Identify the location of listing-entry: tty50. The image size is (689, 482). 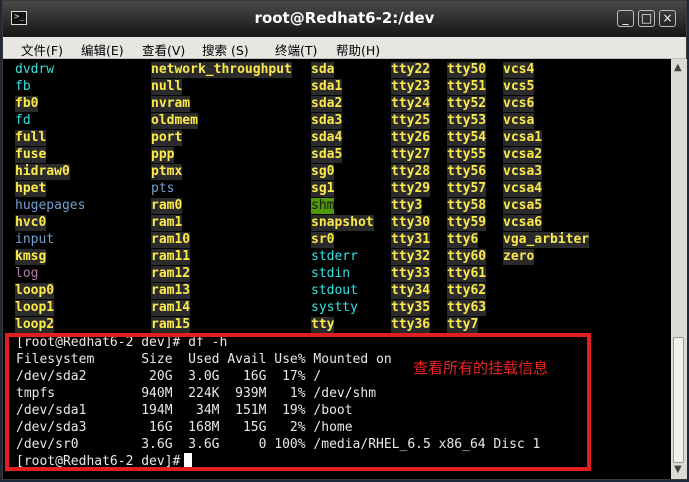
(467, 70).